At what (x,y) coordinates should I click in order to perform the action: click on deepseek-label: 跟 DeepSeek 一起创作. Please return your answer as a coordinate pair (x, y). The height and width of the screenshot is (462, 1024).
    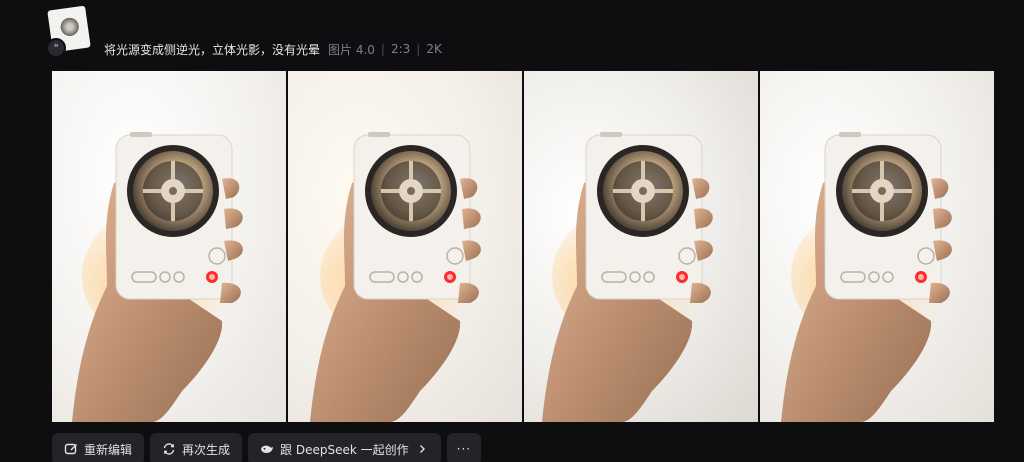
    Looking at the image, I should click on (344, 449).